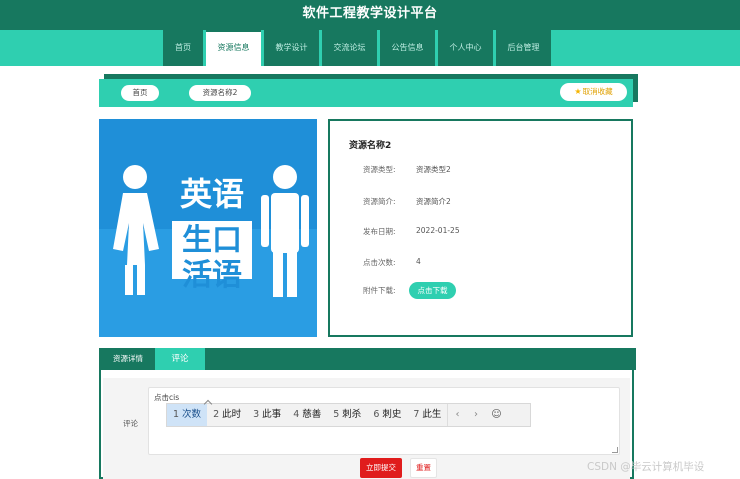 This screenshot has height=479, width=740. I want to click on breadcrumb: 首页 资源名称2 ★取消收藏, so click(366, 93).